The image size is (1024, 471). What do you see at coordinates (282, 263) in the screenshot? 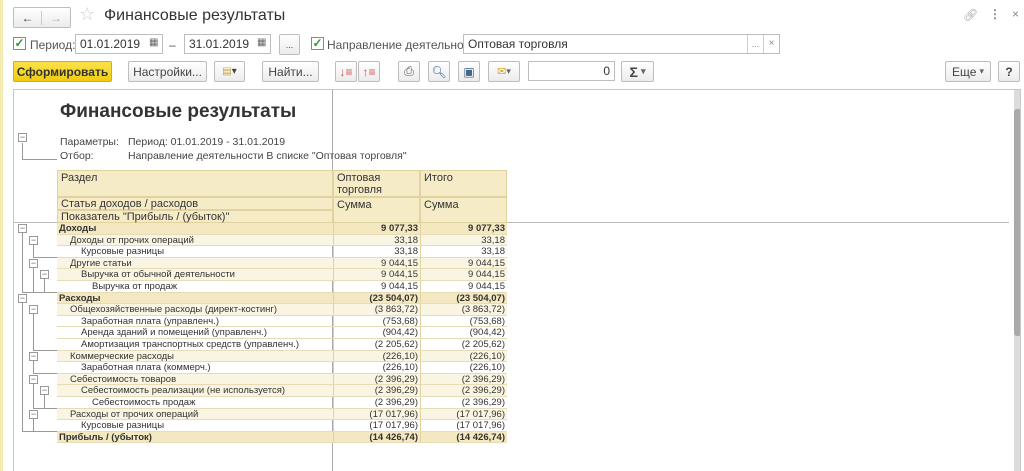
I see `table-row: Другие статьи 9 044,15 9 044,15` at bounding box center [282, 263].